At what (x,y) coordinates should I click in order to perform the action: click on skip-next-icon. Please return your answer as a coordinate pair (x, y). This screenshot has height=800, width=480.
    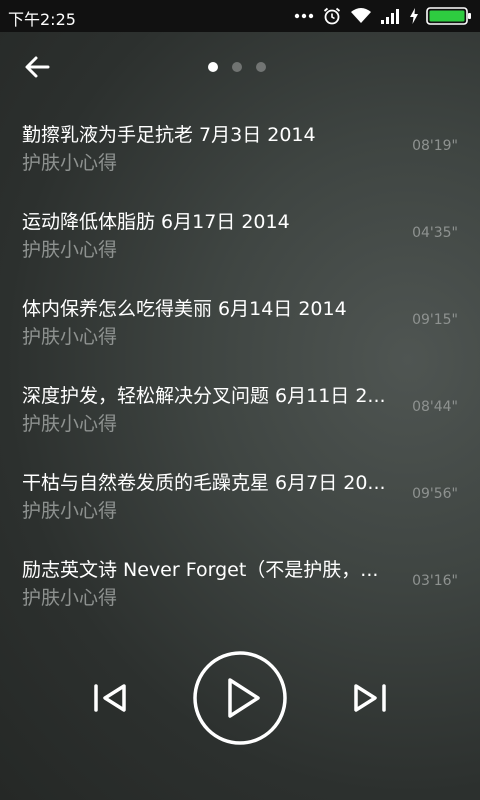
    Looking at the image, I should click on (370, 698).